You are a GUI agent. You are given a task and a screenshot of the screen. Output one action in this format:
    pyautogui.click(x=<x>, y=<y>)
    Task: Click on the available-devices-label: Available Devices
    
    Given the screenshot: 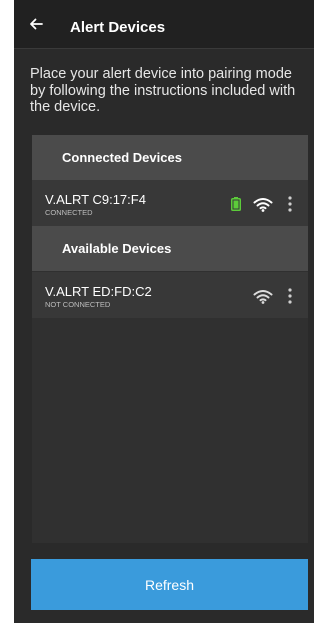 What is the action you would take?
    pyautogui.click(x=117, y=248)
    